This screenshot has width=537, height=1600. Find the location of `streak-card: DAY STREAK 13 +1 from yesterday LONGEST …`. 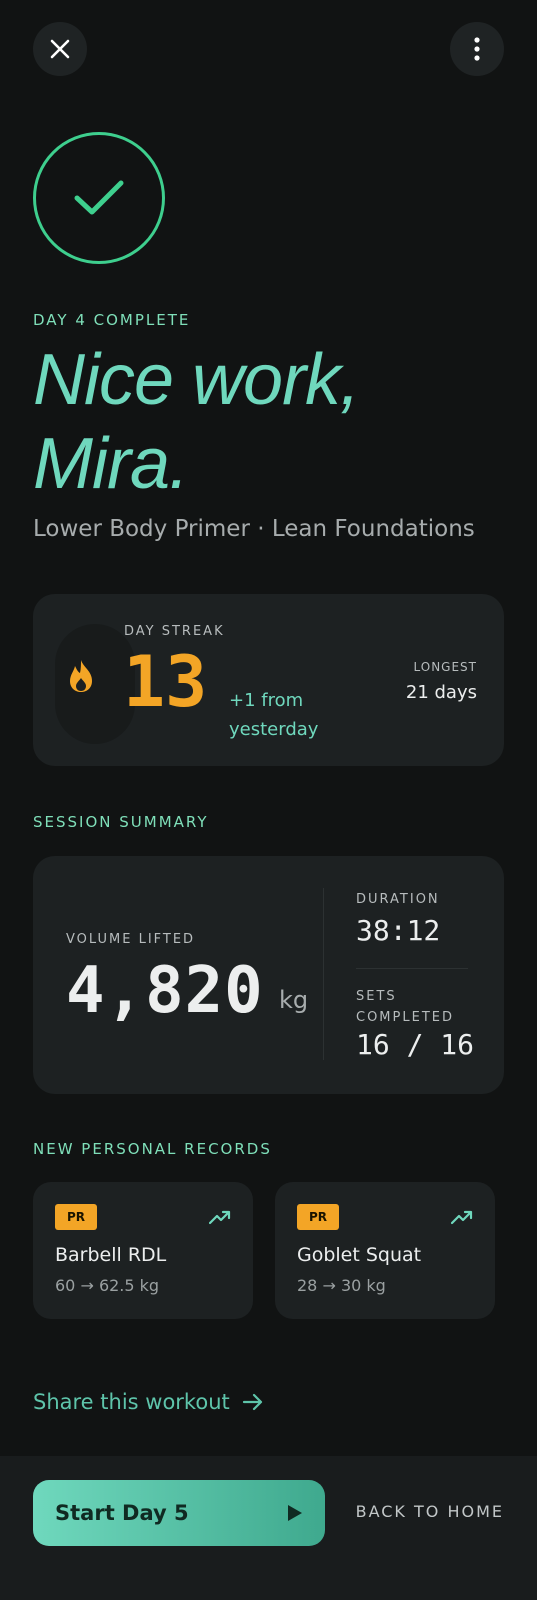

streak-card: DAY STREAK 13 +1 from yesterday LONGEST … is located at coordinates (268, 680).